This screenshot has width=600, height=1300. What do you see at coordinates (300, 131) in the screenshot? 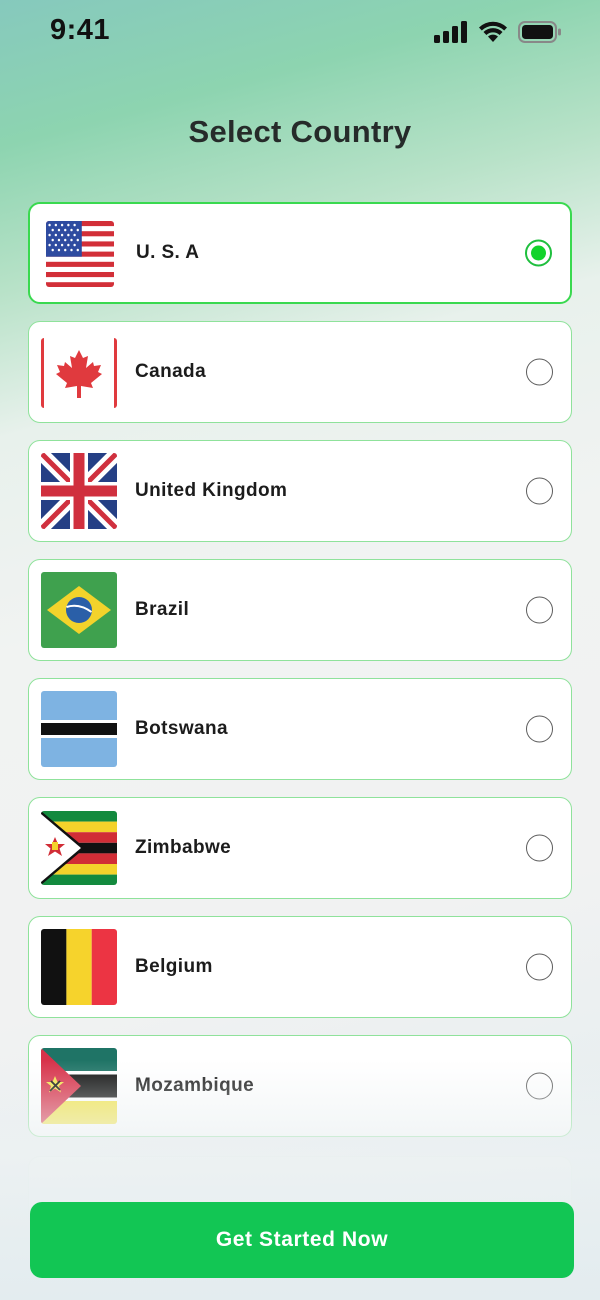
I see `page-title: Select Country` at bounding box center [300, 131].